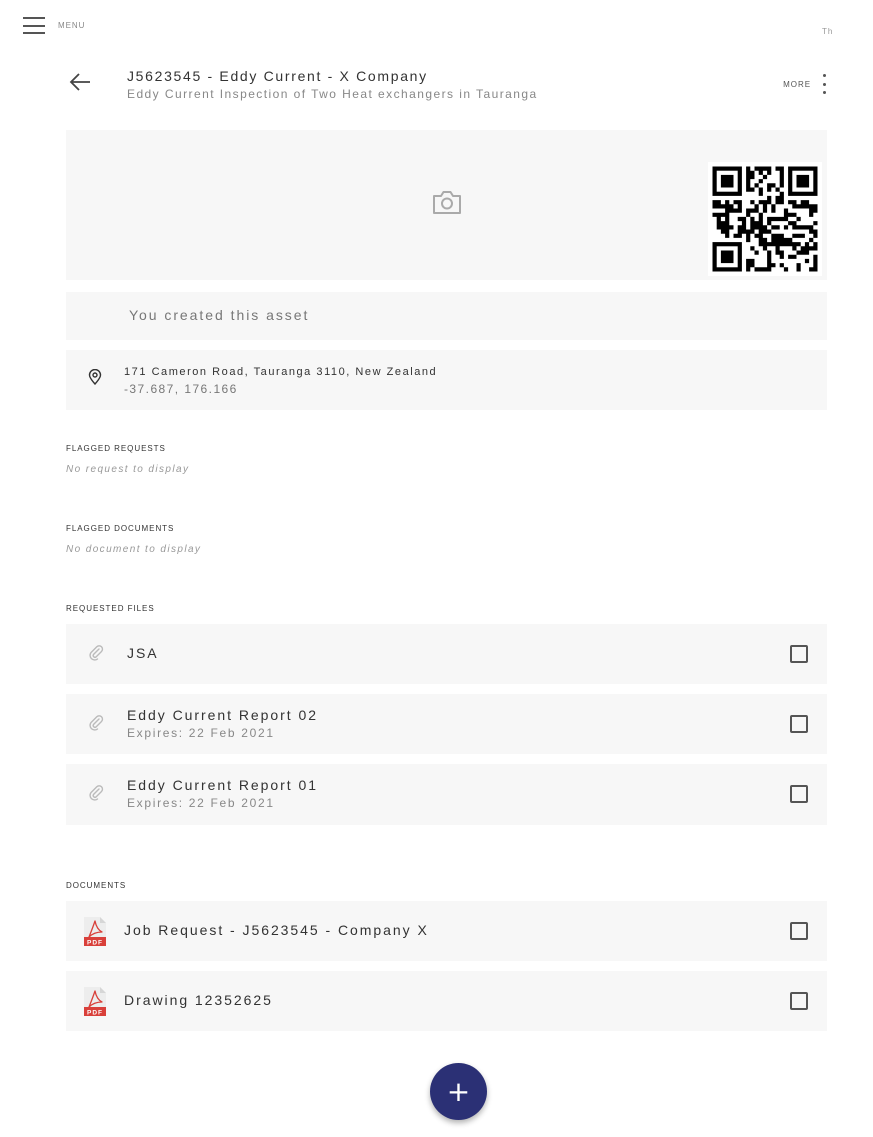 Image resolution: width=873 pixels, height=1137 pixels. Describe the element at coordinates (95, 377) in the screenshot. I see `location-pin-icon` at that location.